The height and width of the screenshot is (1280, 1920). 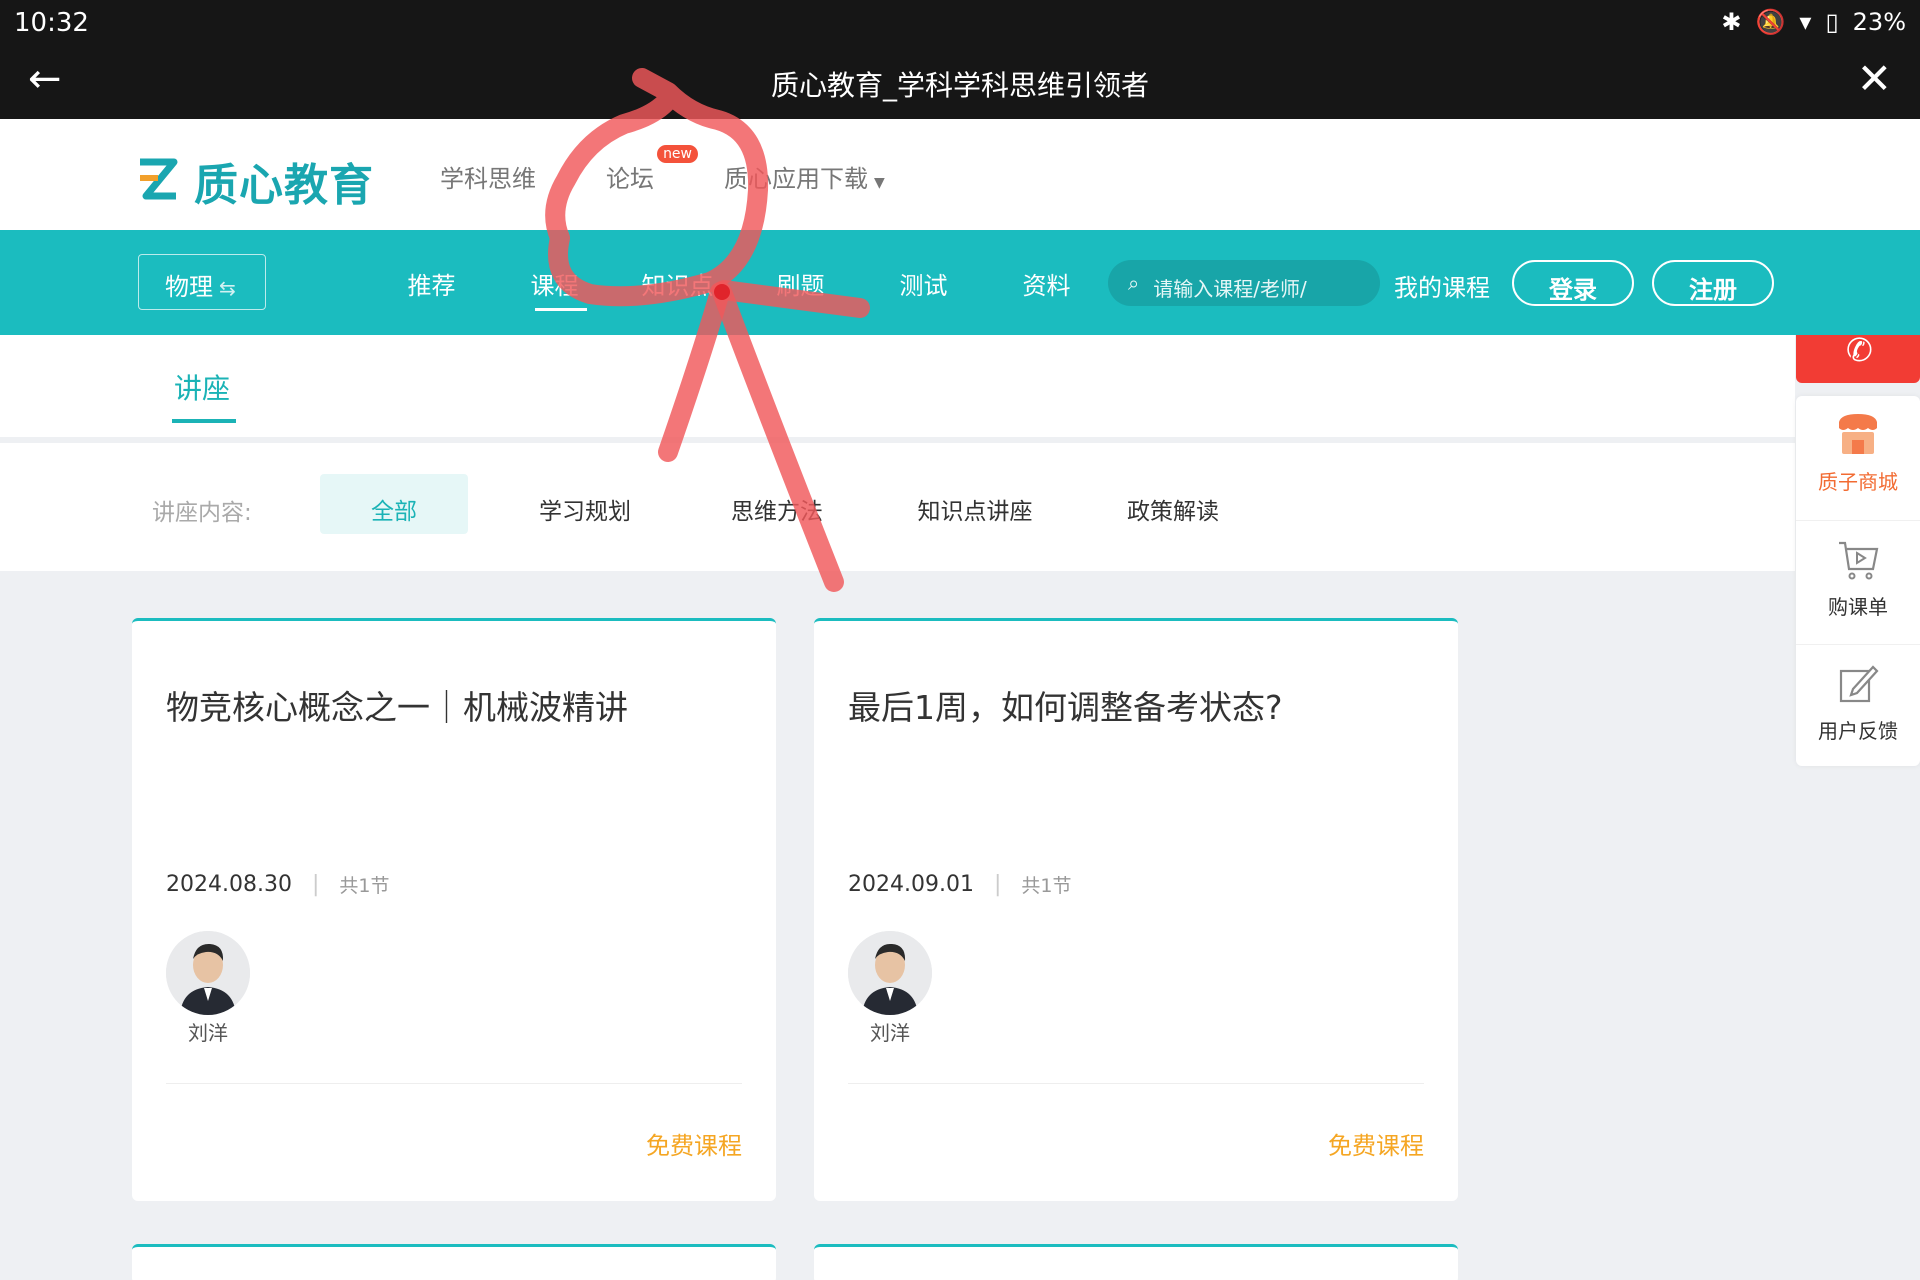 I want to click on mute-icon: 🔕, so click(x=1770, y=22).